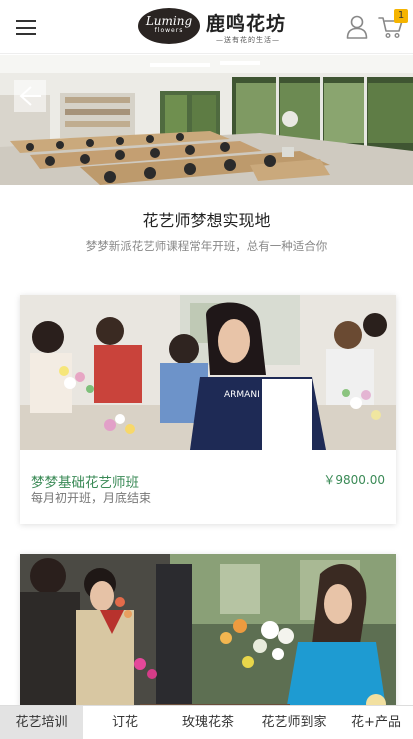 The image size is (413, 739). What do you see at coordinates (206, 246) in the screenshot?
I see `section-subtitle: 梦梦新派花艺师课程常年开班，总有一种适合你` at bounding box center [206, 246].